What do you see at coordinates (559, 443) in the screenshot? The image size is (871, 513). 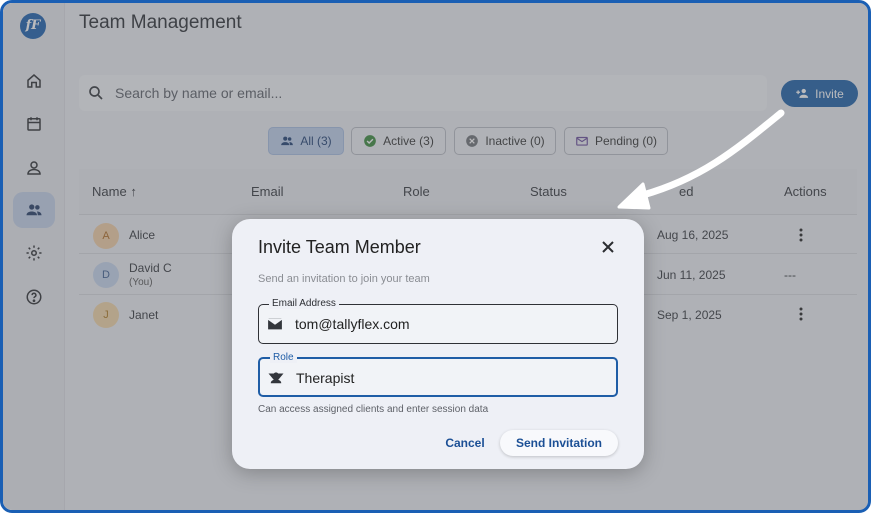 I see `send-invitation-button: Send Invitation` at bounding box center [559, 443].